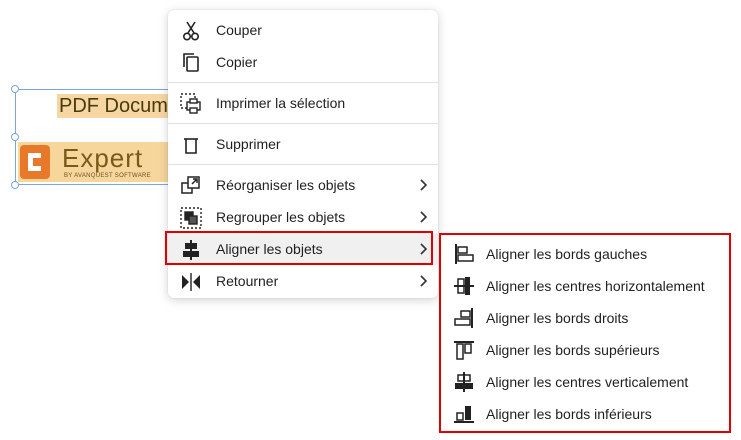  What do you see at coordinates (191, 31) in the screenshot?
I see `scissors-icon` at bounding box center [191, 31].